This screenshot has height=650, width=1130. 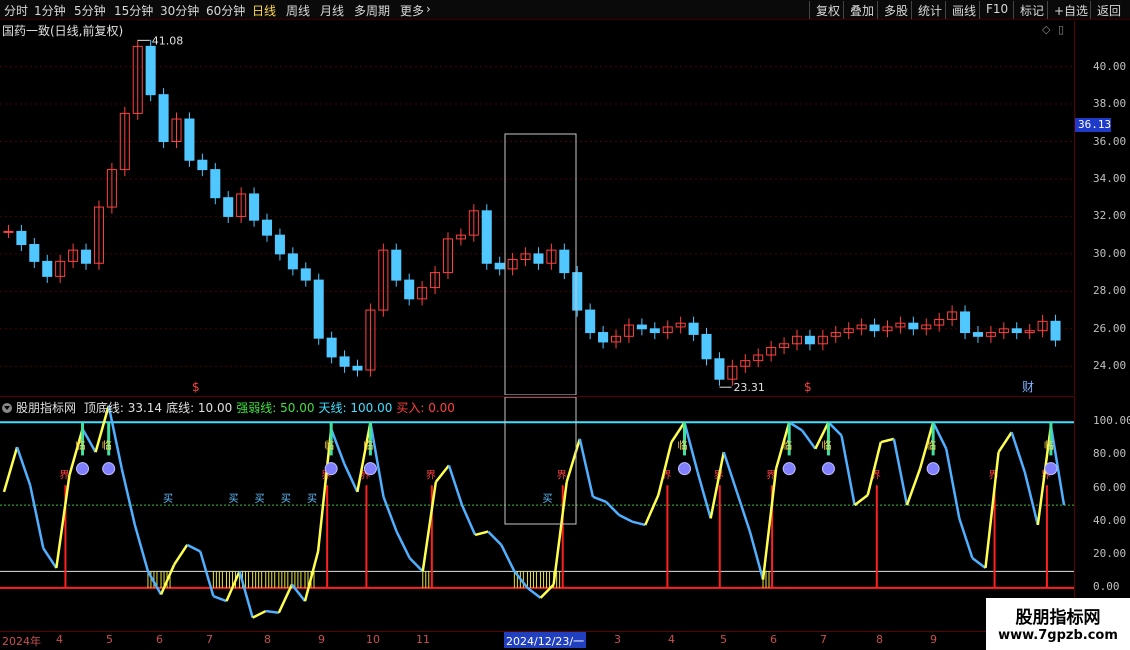 What do you see at coordinates (861, 10) in the screenshot?
I see `overlay-button: 叠加` at bounding box center [861, 10].